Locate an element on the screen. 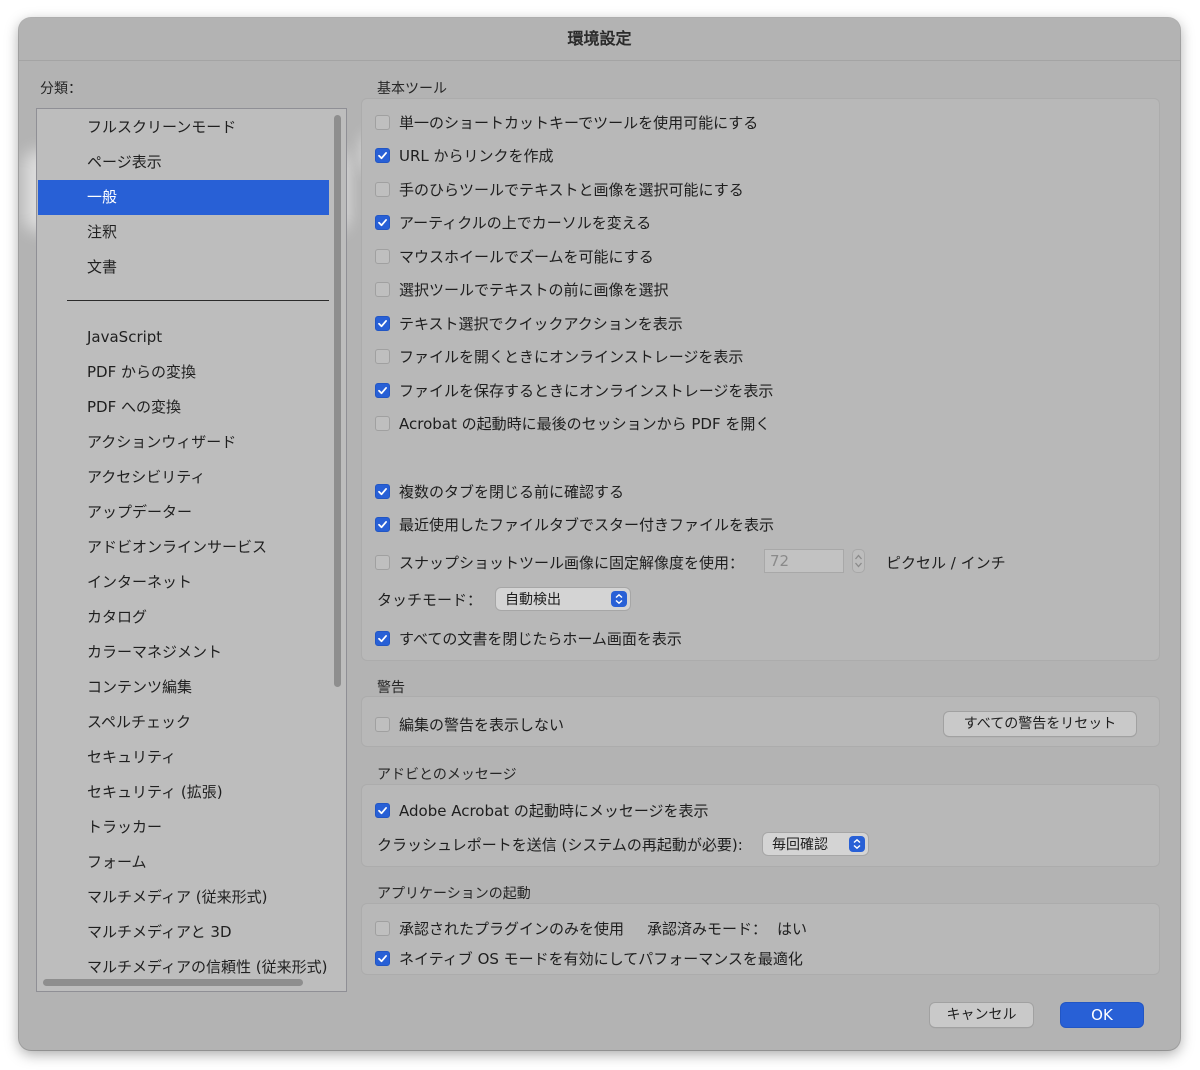  edit-warning-row: 編集の警告を表示しない is located at coordinates (469, 724).